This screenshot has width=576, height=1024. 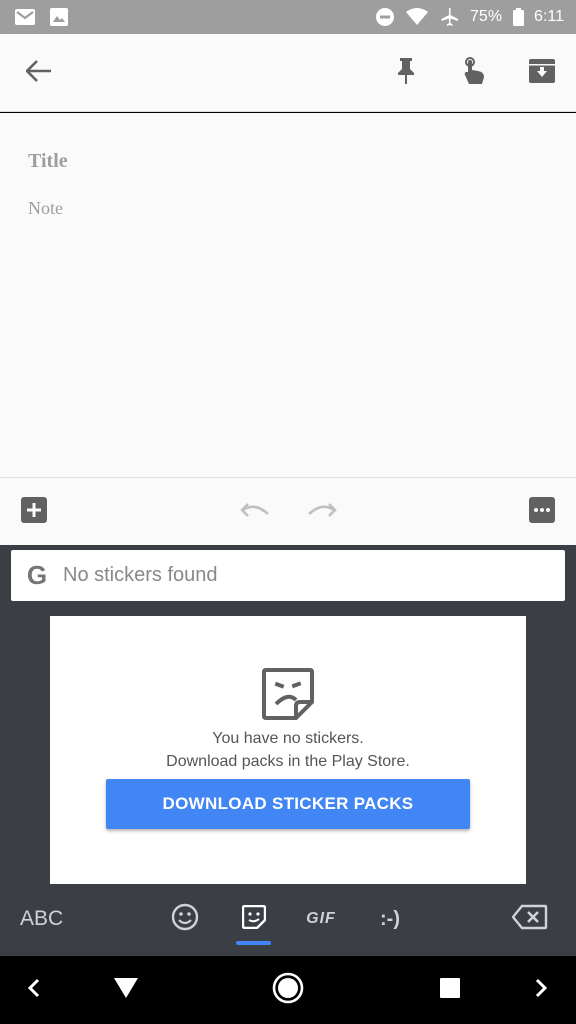 What do you see at coordinates (41, 919) in the screenshot?
I see `tab-abc: ABC` at bounding box center [41, 919].